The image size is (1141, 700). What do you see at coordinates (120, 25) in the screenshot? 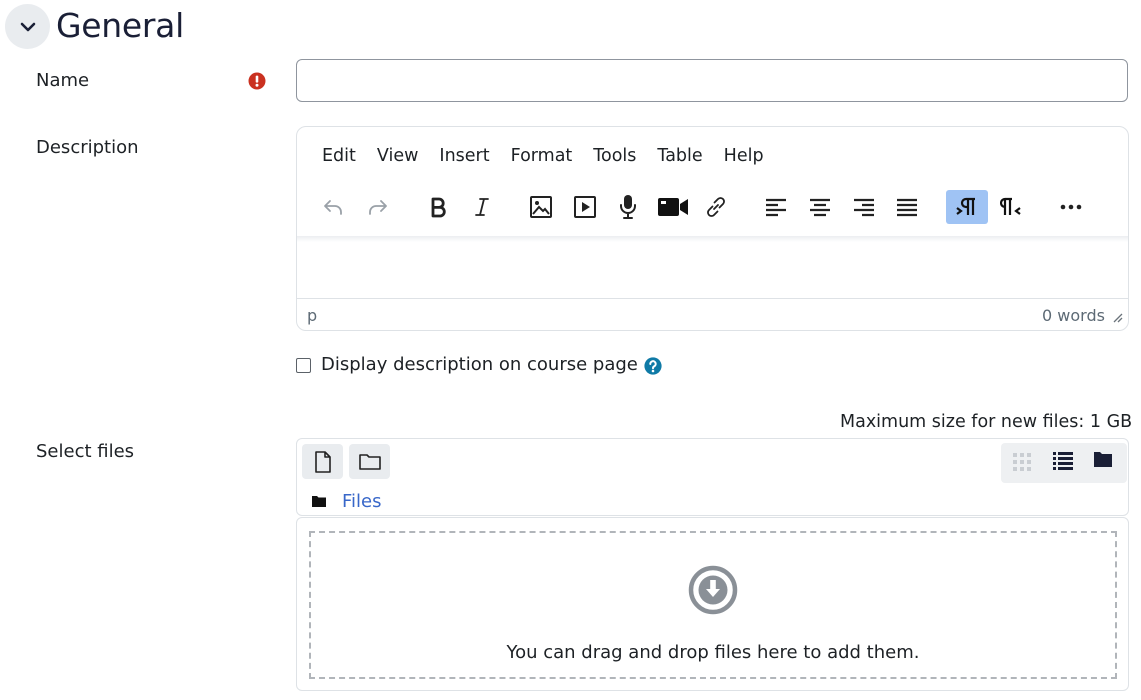
I see `section-title: General` at bounding box center [120, 25].